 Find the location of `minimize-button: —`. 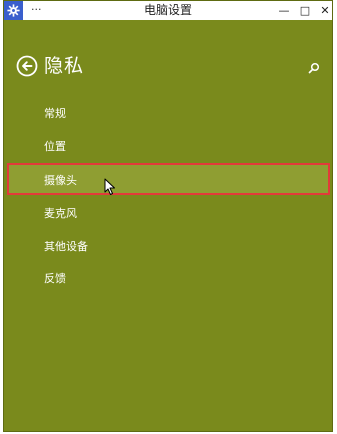

minimize-button: — is located at coordinates (284, 10).